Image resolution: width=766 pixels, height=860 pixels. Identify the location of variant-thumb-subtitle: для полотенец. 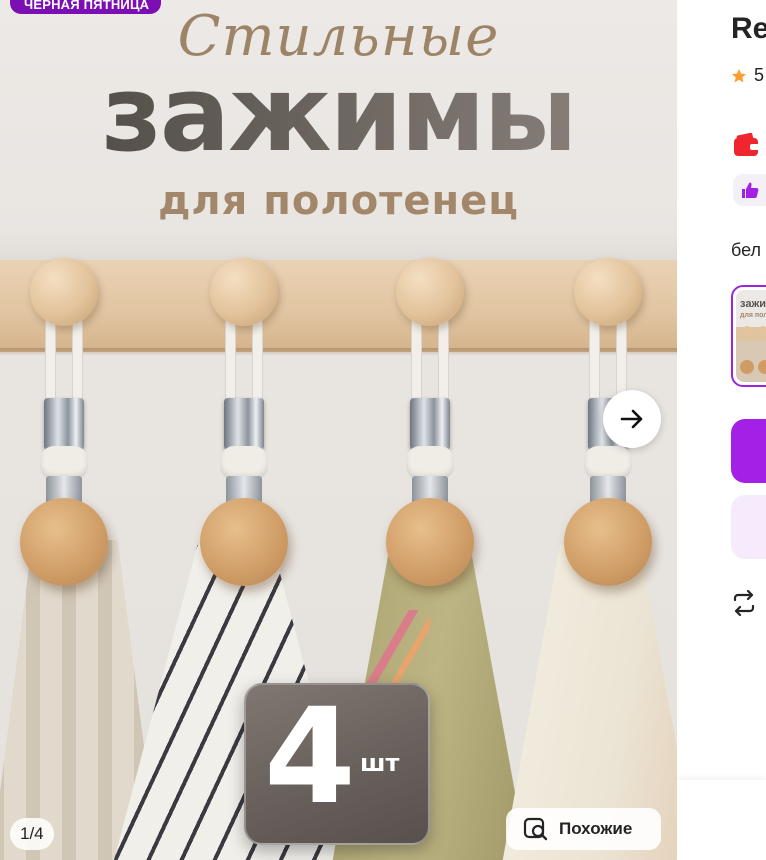
(753, 315).